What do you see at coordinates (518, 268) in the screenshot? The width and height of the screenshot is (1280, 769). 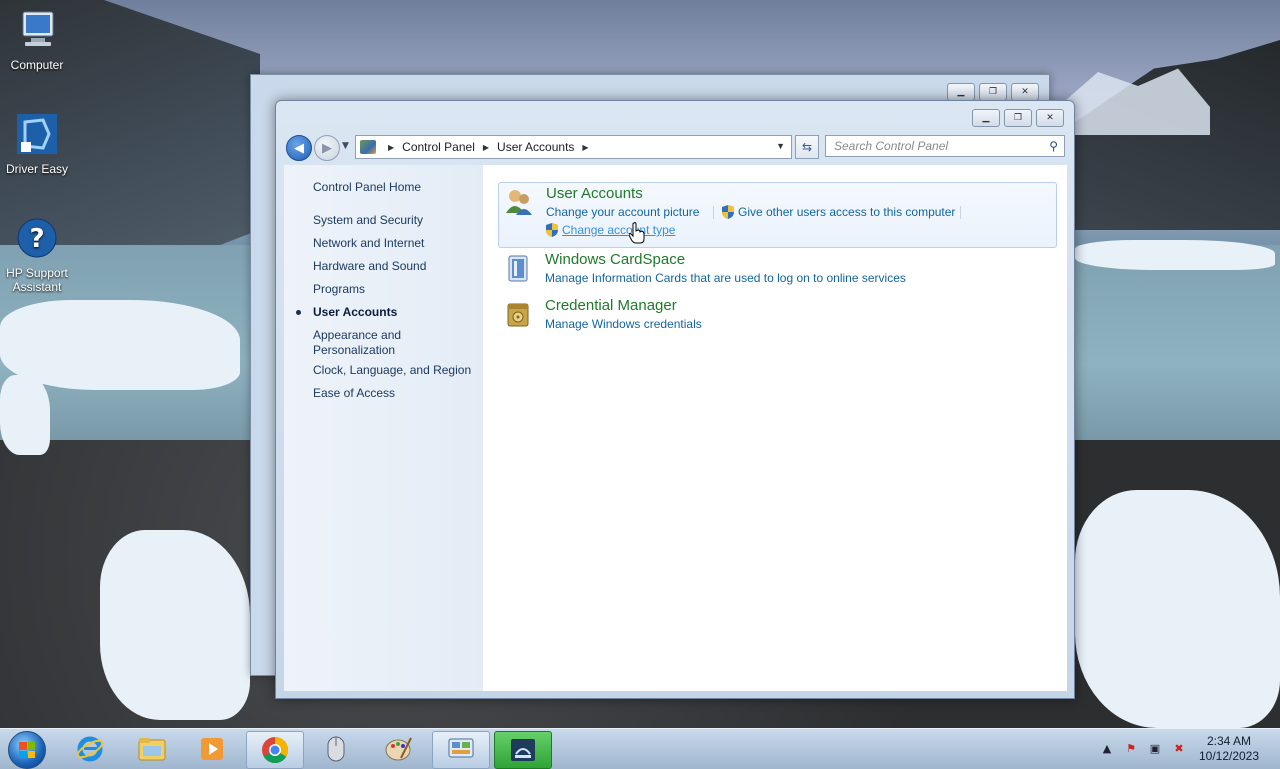 I see `cardspace-icon` at bounding box center [518, 268].